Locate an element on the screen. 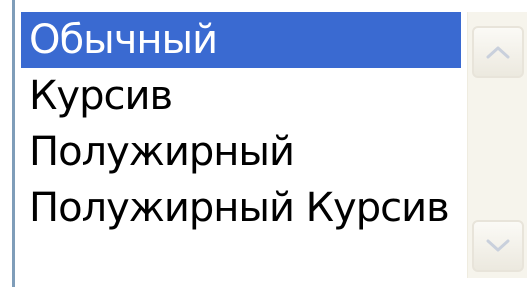 The width and height of the screenshot is (531, 287). scroll-up-button is located at coordinates (498, 52).